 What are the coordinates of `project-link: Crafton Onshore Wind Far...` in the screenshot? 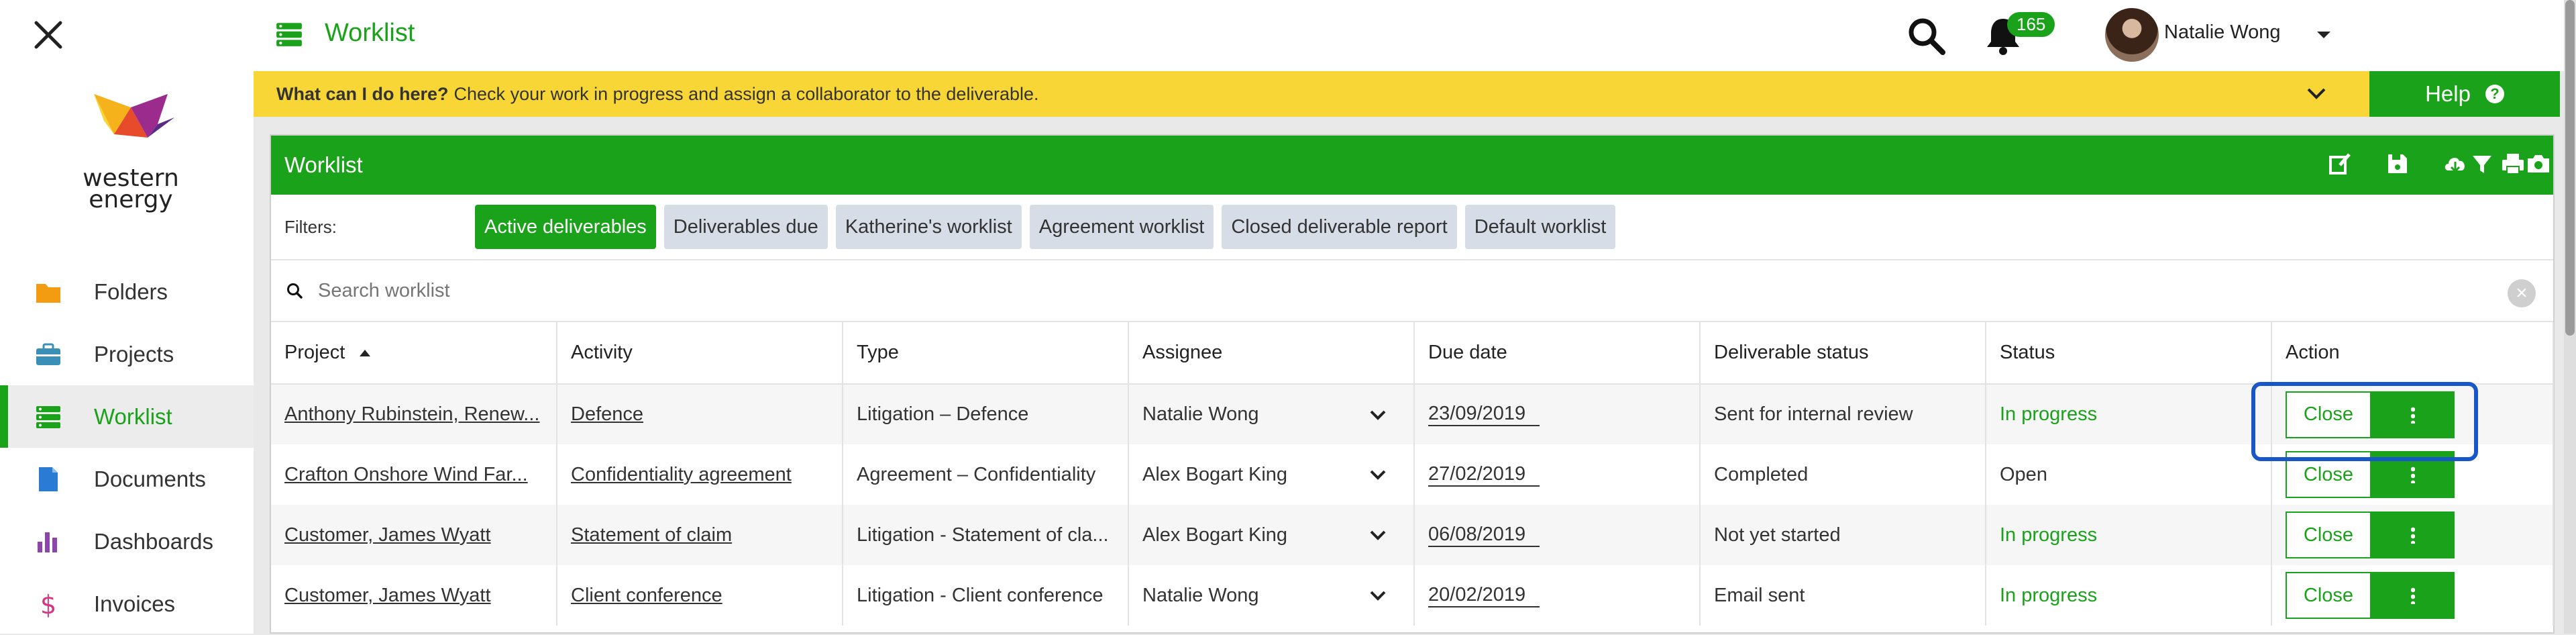 It's located at (414, 475).